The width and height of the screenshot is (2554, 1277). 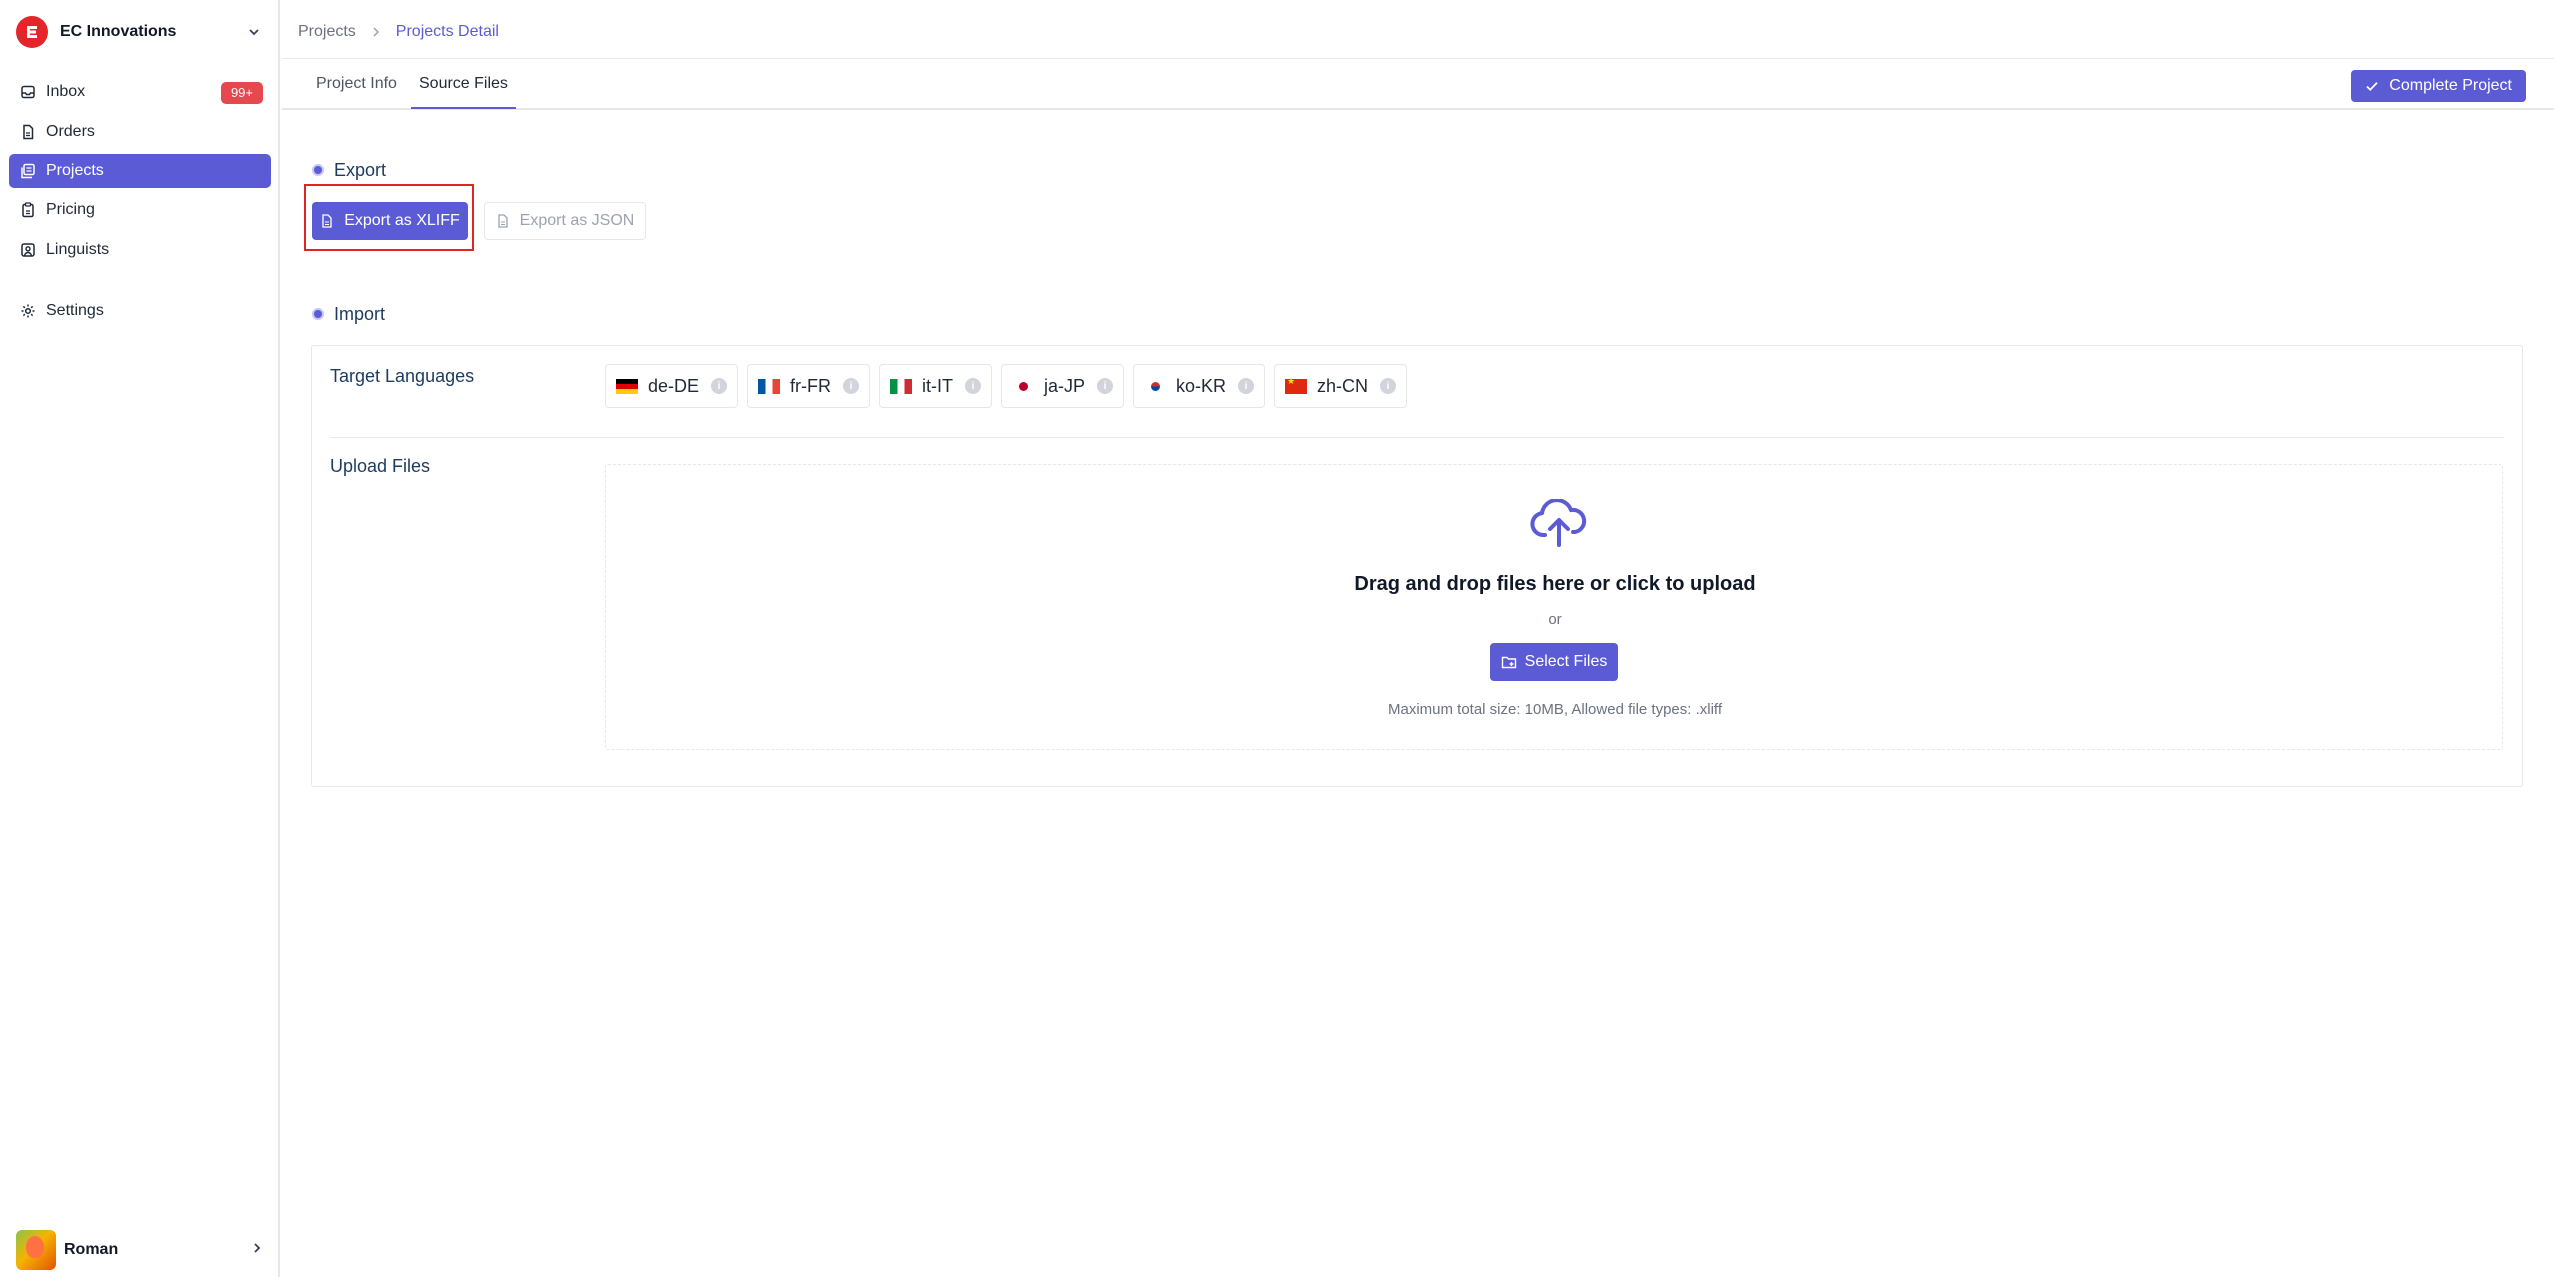 What do you see at coordinates (66, 91) in the screenshot?
I see `sidebar-item-label: Inbox` at bounding box center [66, 91].